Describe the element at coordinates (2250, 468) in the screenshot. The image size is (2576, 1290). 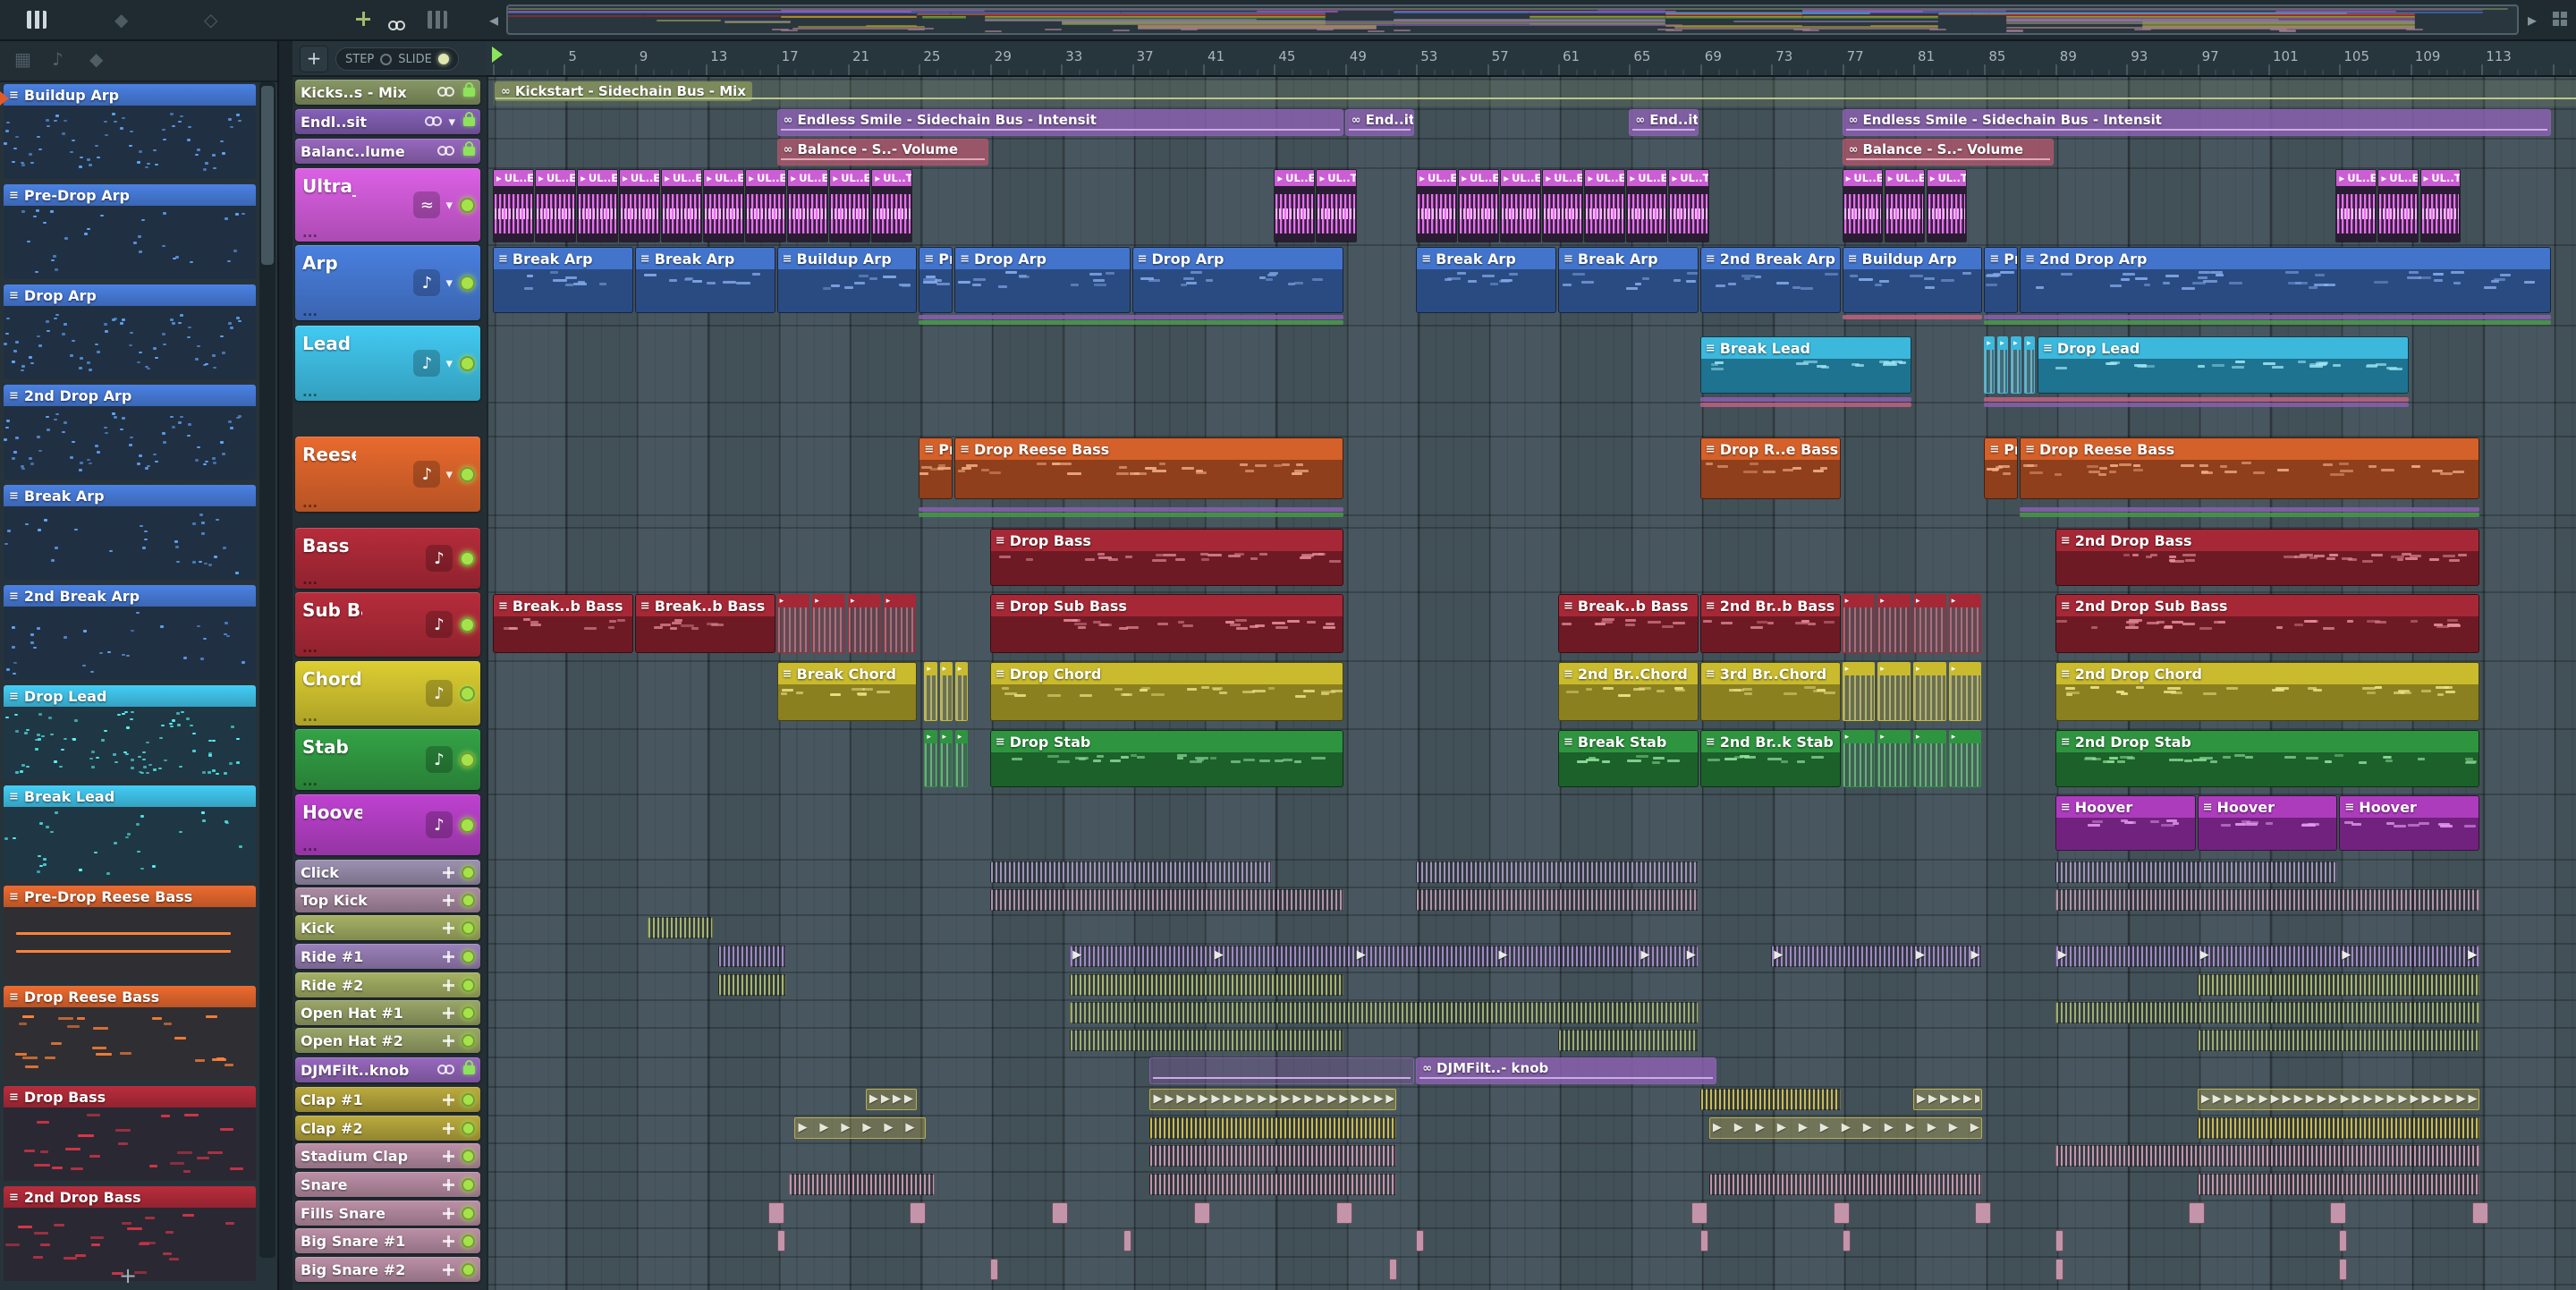
I see `clip-pattern: ≡ Drop Reese Bass` at that location.